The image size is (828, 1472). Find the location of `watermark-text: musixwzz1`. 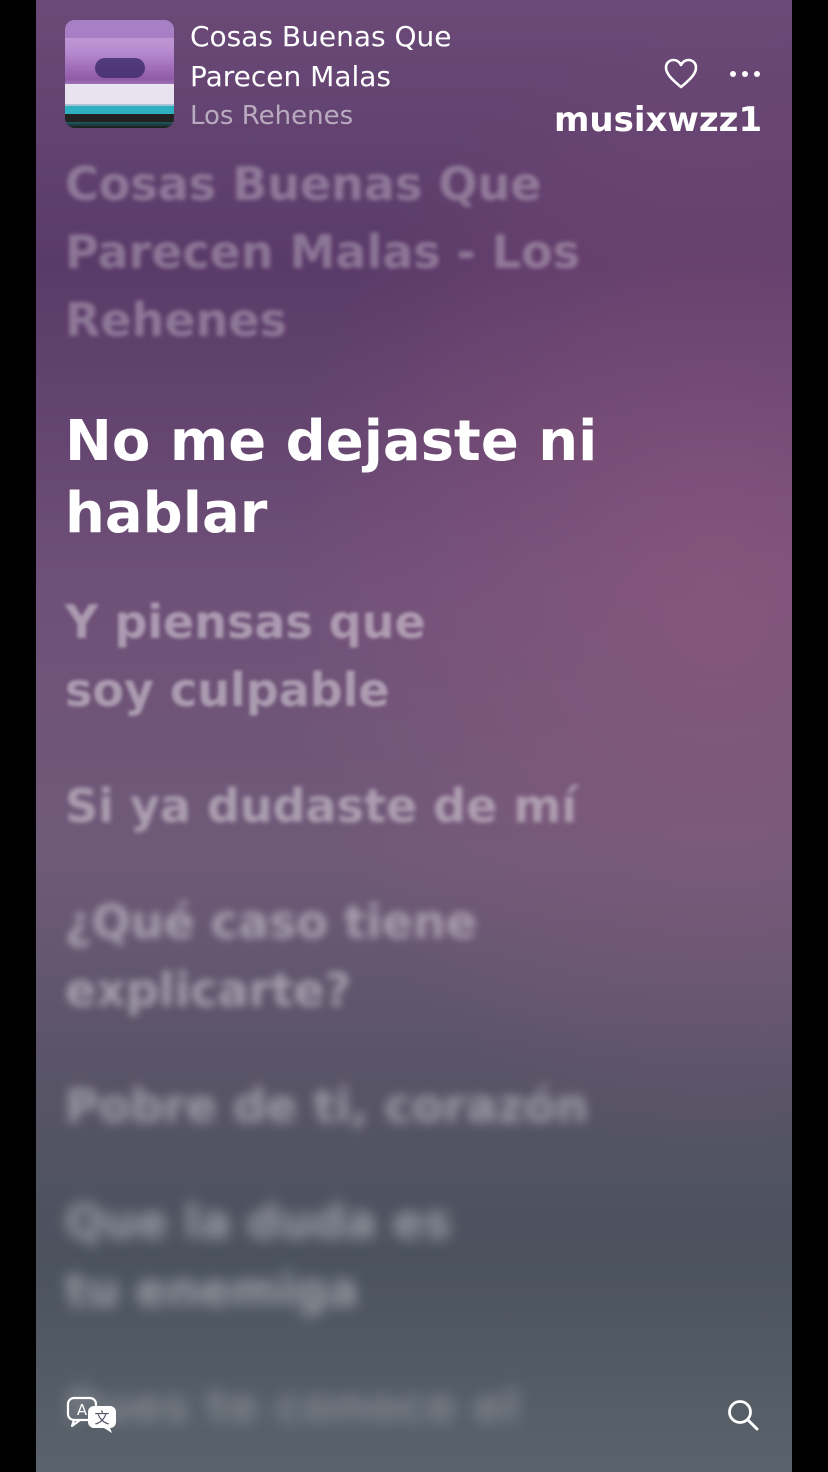

watermark-text: musixwzz1 is located at coordinates (658, 120).